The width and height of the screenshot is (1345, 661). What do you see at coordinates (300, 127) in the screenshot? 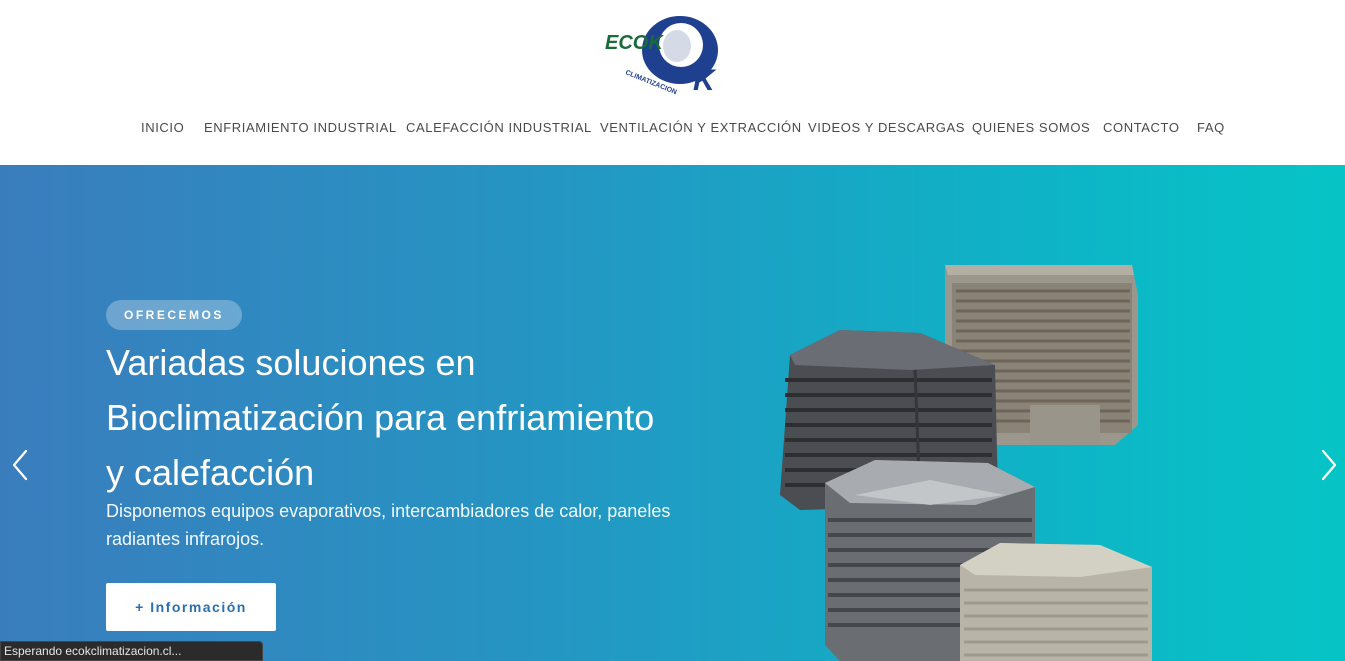
I see `nav-enfriamiento-industrial: ENFRIAMIENTO INDUSTRIAL` at bounding box center [300, 127].